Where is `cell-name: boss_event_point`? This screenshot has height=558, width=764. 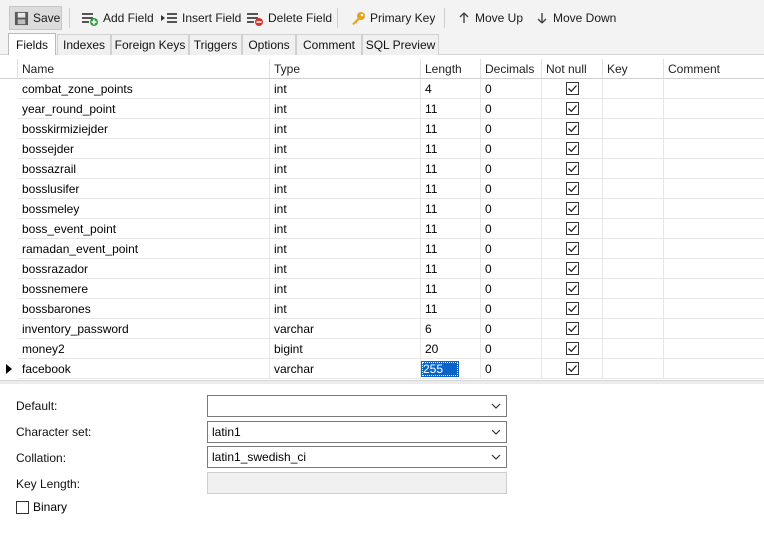
cell-name: boss_event_point is located at coordinates (144, 229).